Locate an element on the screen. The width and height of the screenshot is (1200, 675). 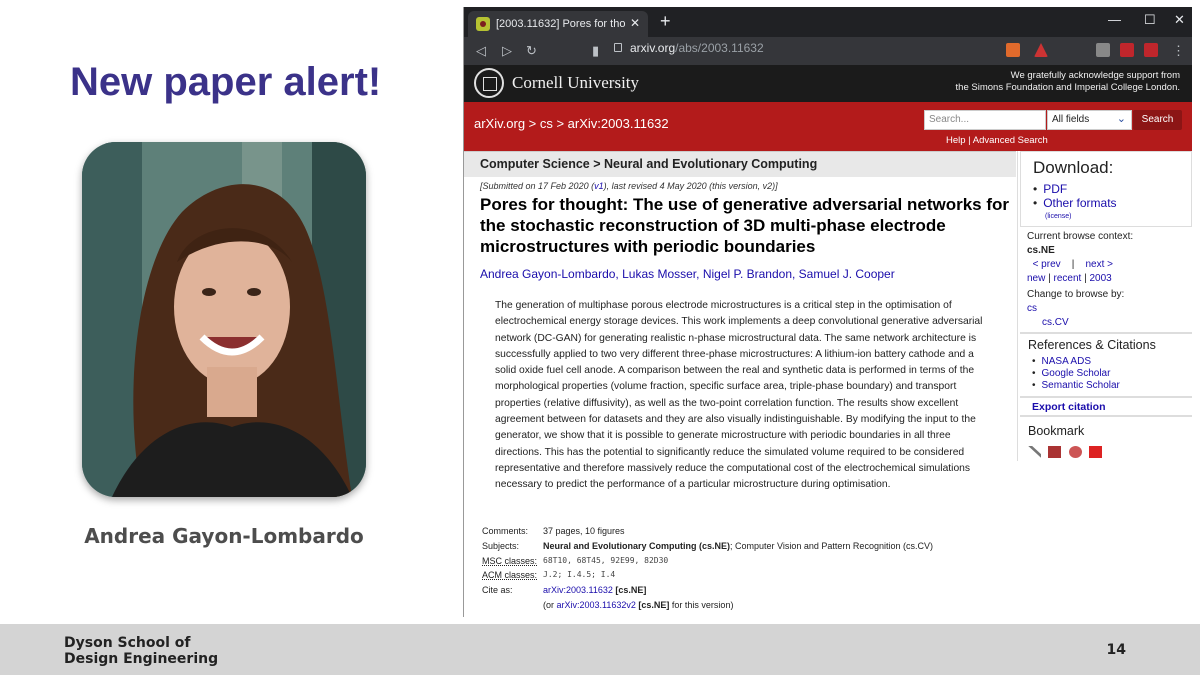
search-field-value: All fields is located at coordinates (1071, 119).